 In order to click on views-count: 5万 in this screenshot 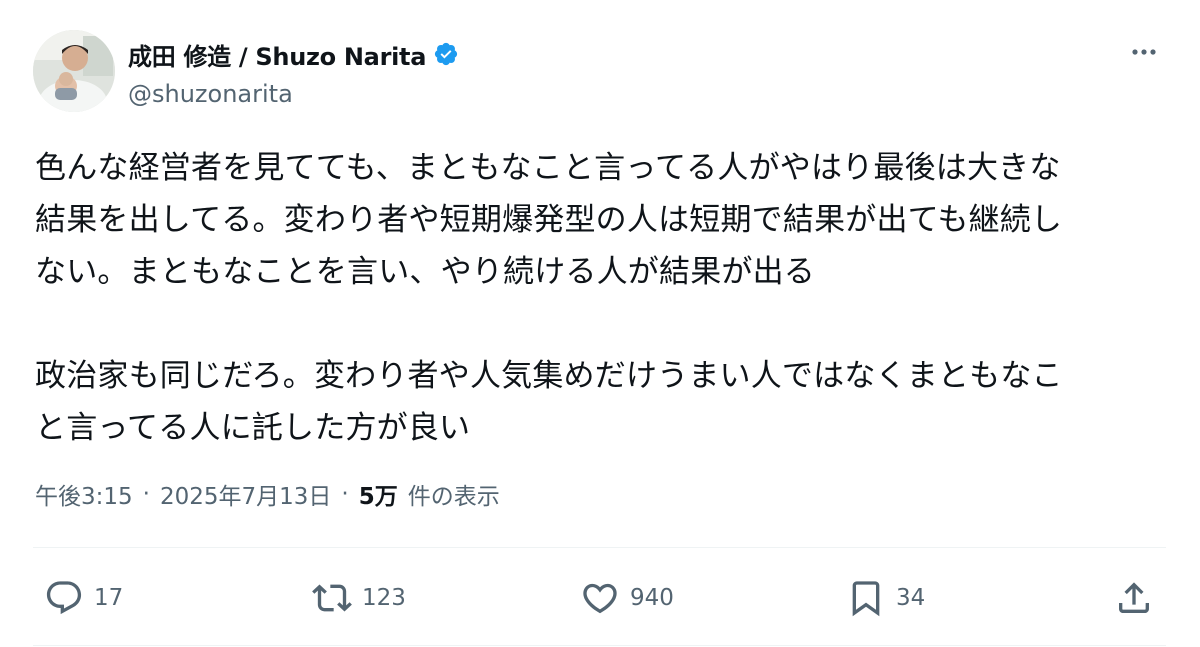, I will do `click(378, 497)`.